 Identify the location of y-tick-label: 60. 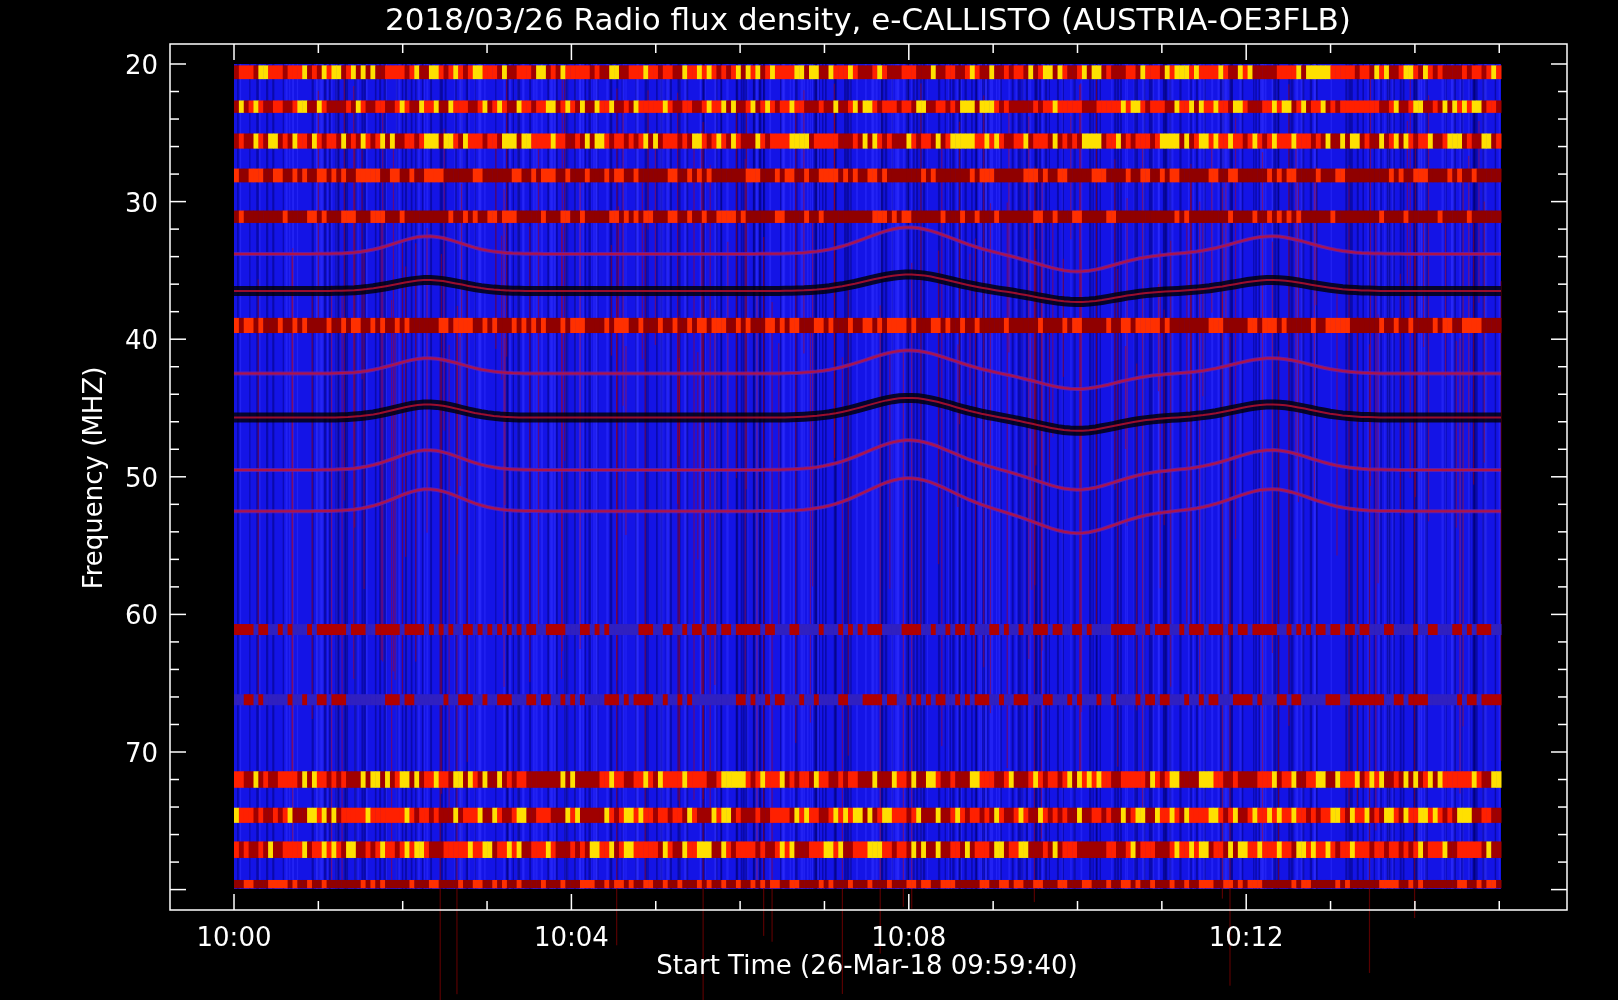
(141, 615).